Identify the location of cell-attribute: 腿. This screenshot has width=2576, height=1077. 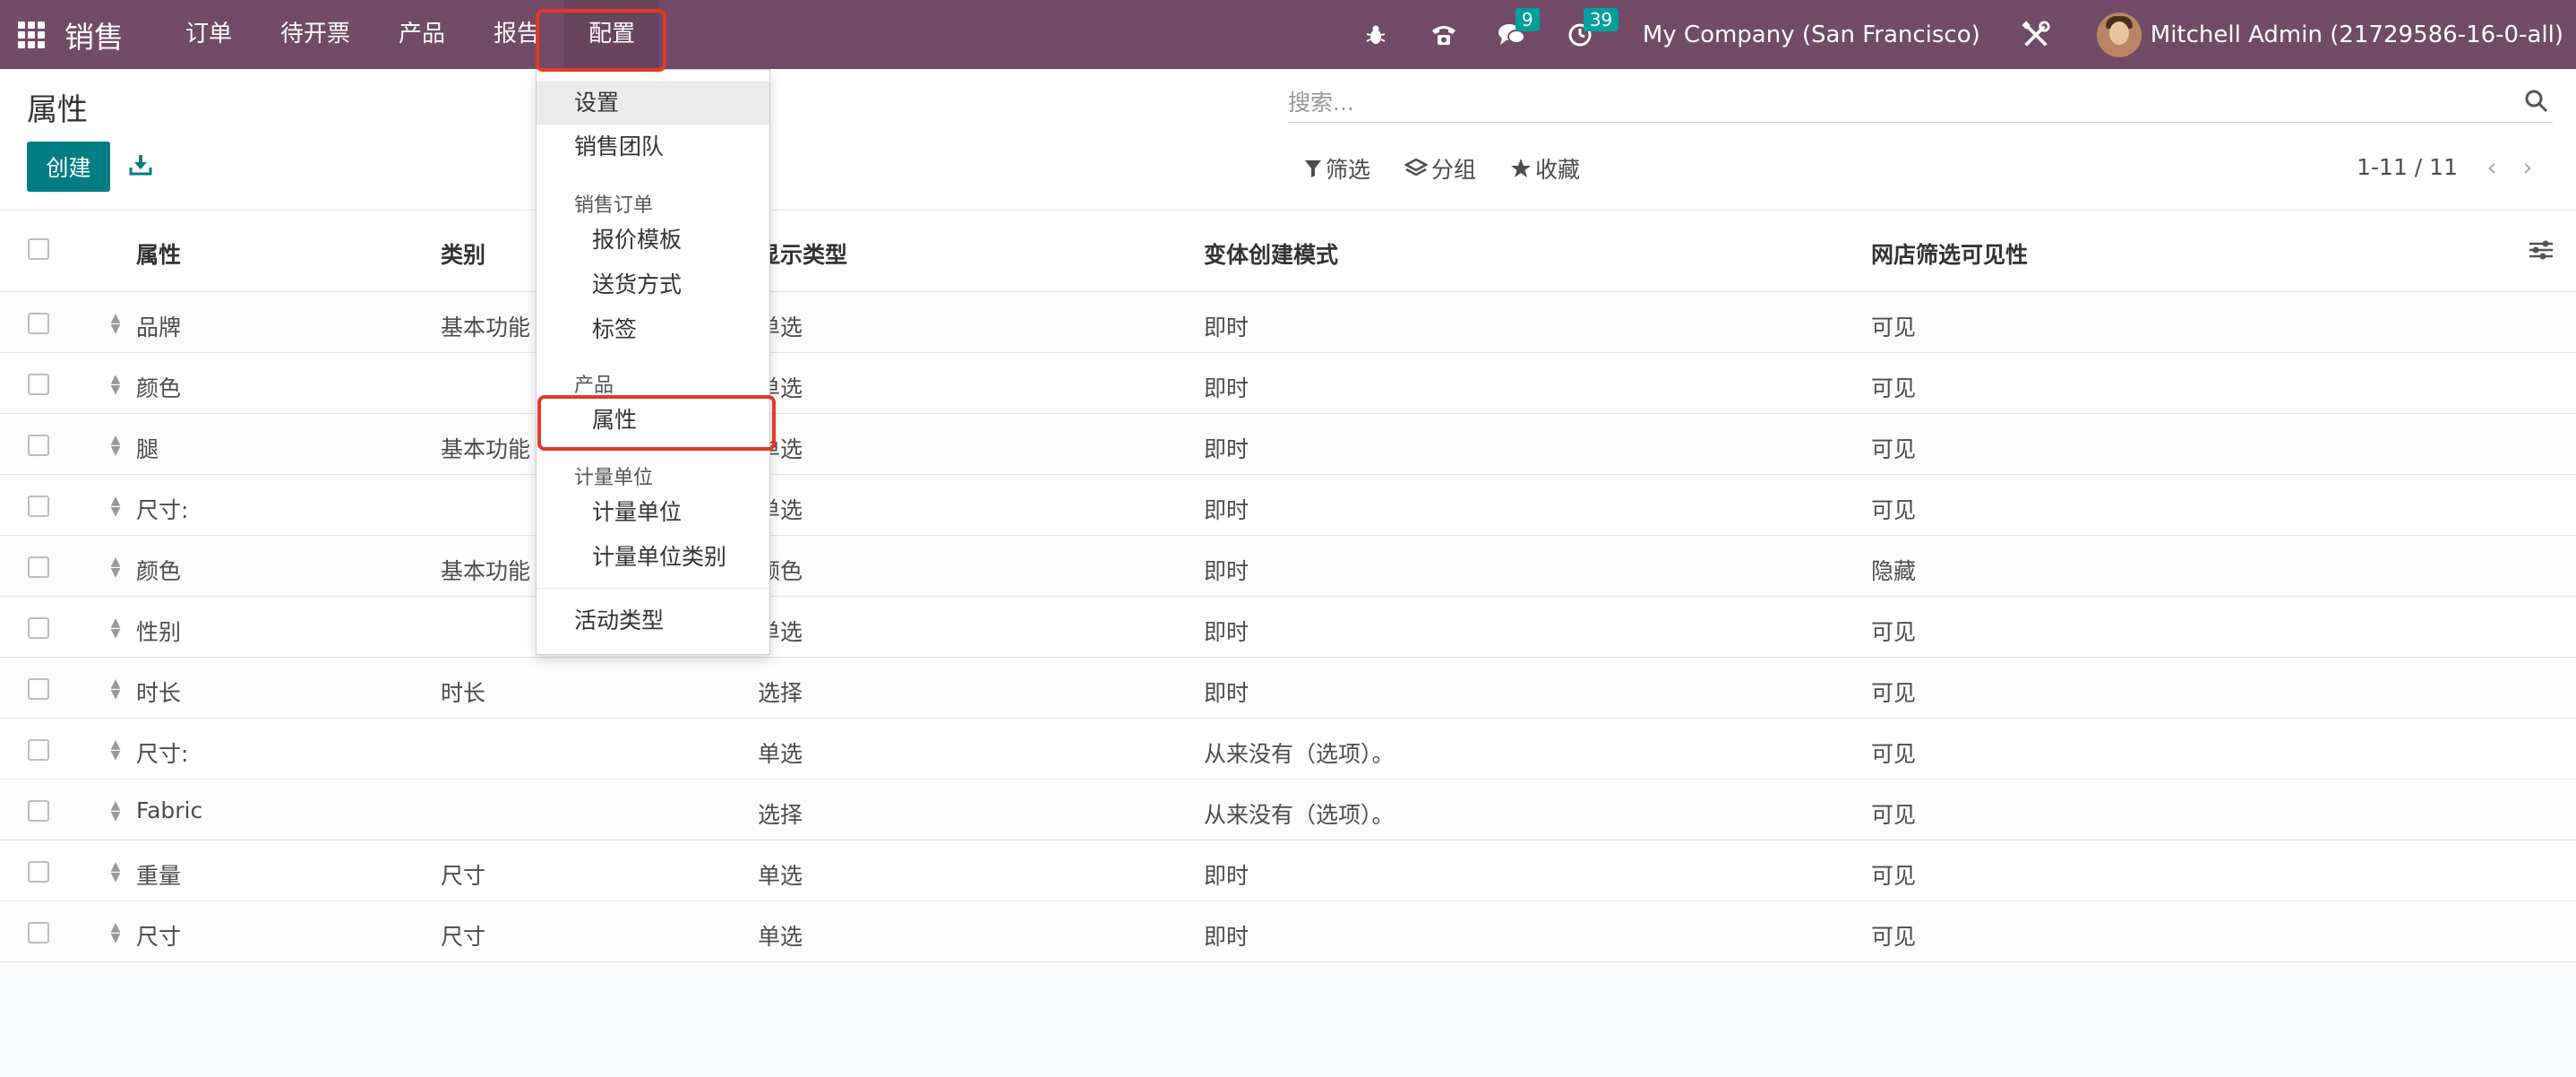
(147, 449).